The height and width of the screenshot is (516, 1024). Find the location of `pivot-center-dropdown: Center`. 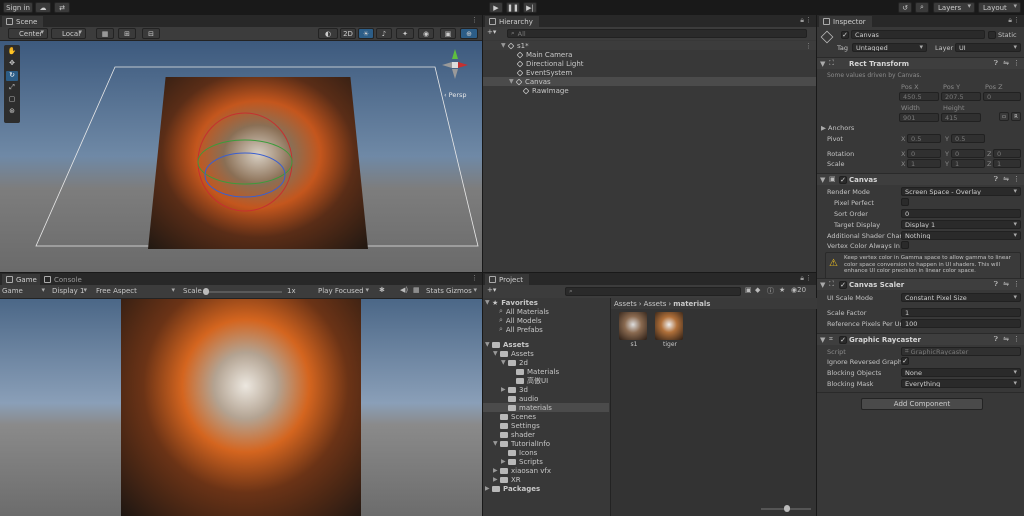

pivot-center-dropdown: Center is located at coordinates (28, 33).